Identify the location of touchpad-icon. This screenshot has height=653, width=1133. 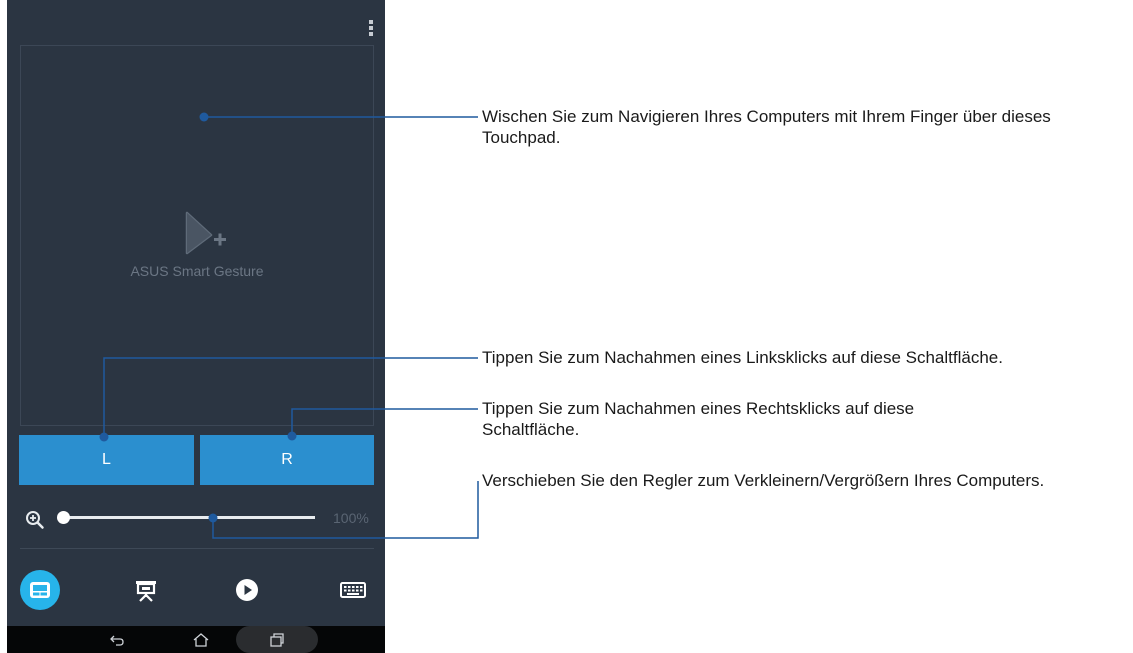
(40, 590).